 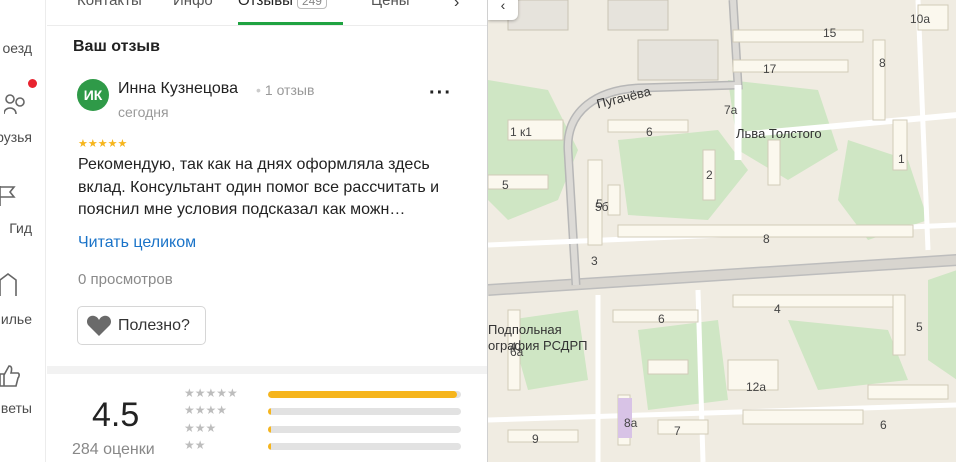 What do you see at coordinates (17, 48) in the screenshot?
I see `nav-item-label: оезд` at bounding box center [17, 48].